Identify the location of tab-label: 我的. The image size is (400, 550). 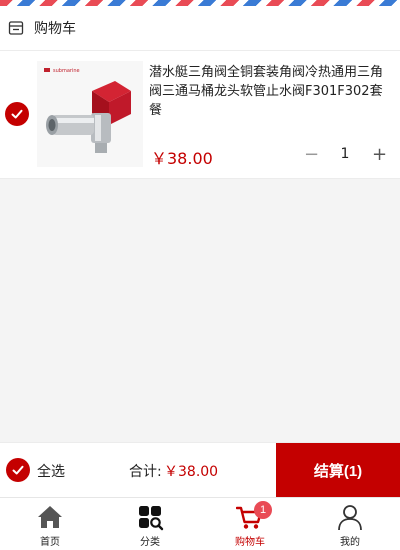
(350, 542).